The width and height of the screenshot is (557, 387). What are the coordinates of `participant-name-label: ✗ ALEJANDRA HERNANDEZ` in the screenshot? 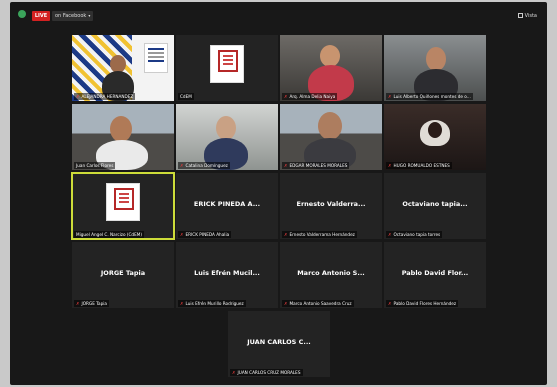 It's located at (105, 96).